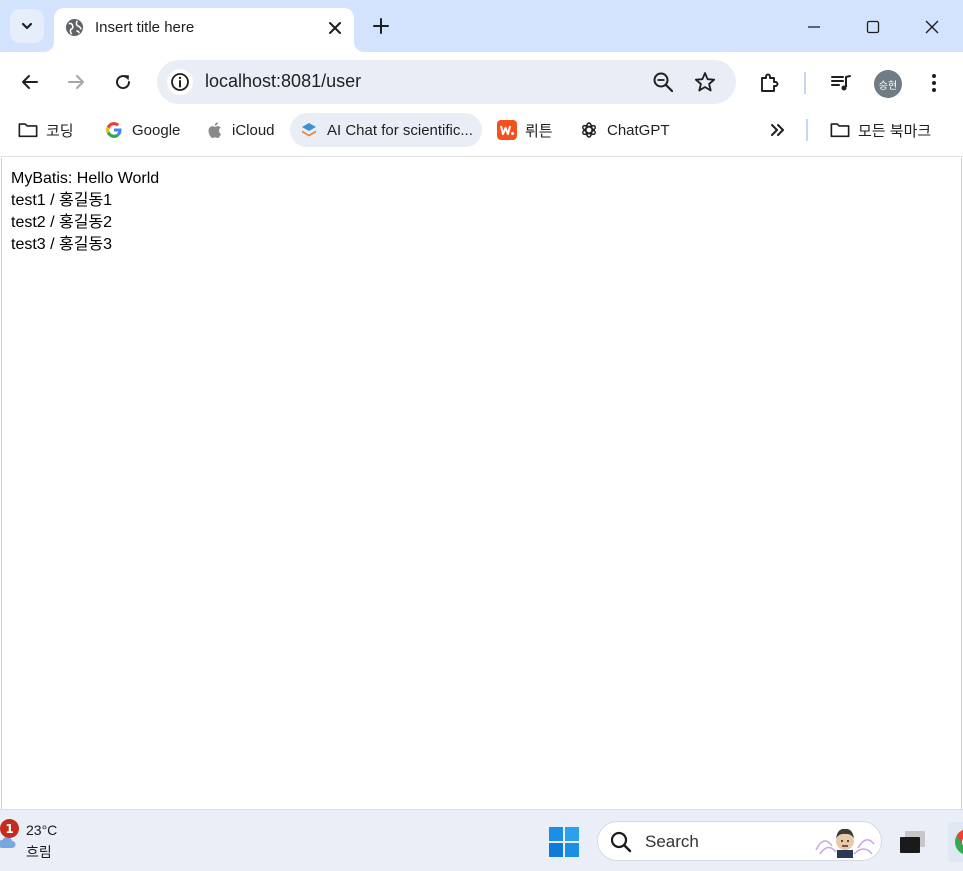 This screenshot has height=871, width=963. I want to click on plus-icon, so click(381, 26).